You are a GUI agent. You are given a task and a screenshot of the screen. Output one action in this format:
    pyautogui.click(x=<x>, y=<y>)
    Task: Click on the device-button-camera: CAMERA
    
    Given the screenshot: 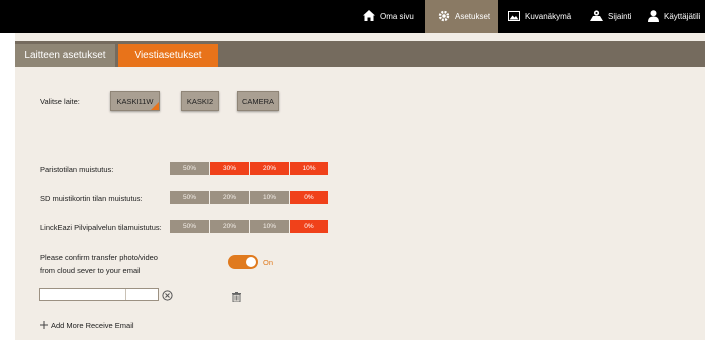 What is the action you would take?
    pyautogui.click(x=258, y=101)
    